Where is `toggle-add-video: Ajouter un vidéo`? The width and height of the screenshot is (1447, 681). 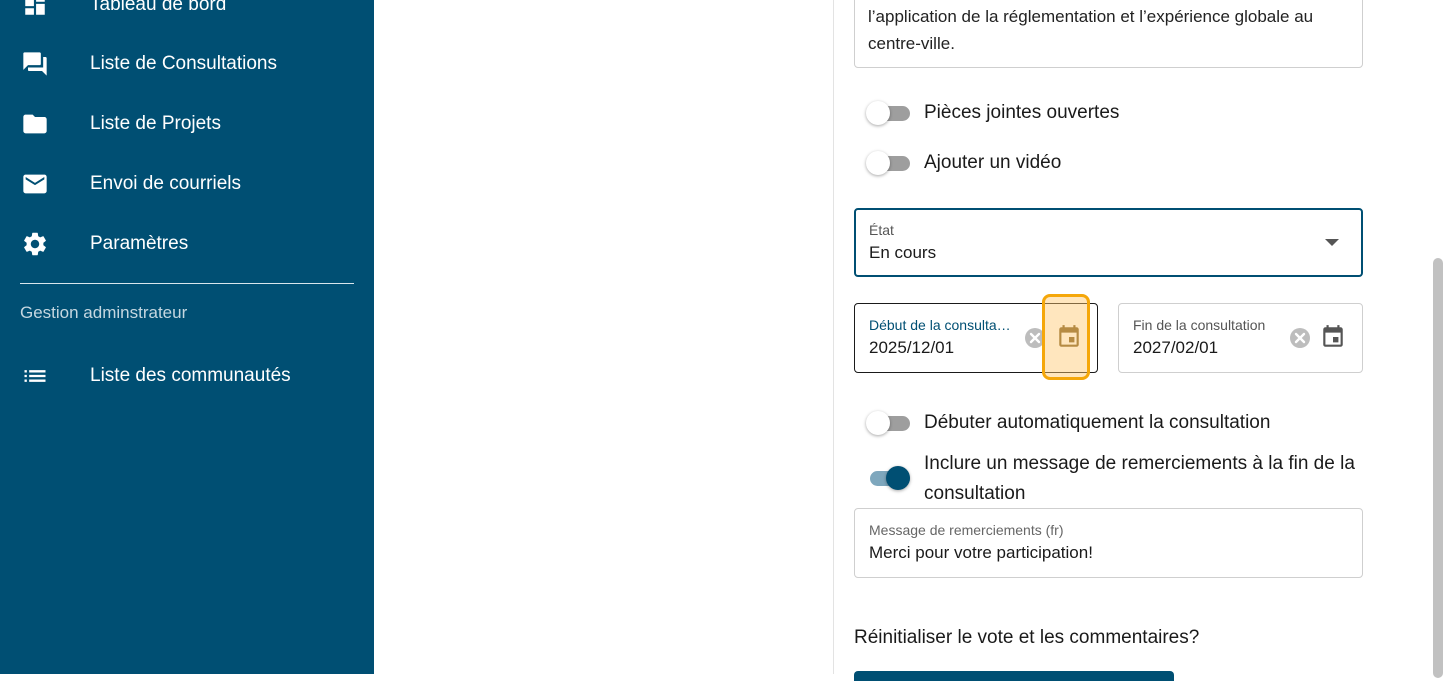 toggle-add-video: Ajouter un vidéo is located at coordinates (963, 163).